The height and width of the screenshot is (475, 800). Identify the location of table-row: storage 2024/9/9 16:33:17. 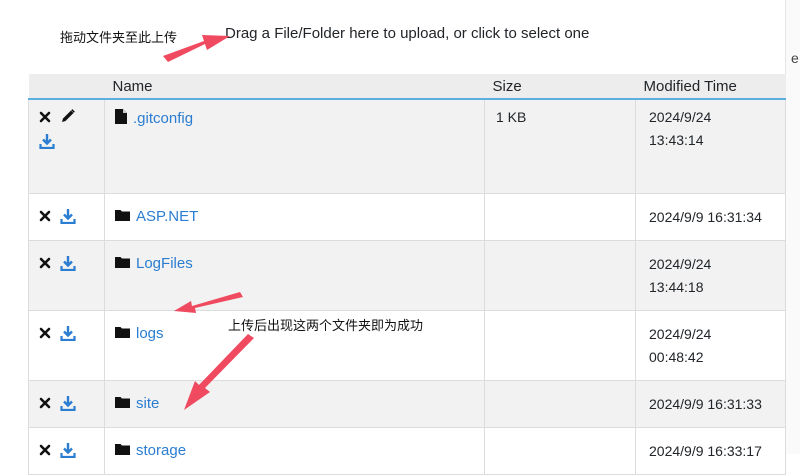
(407, 450).